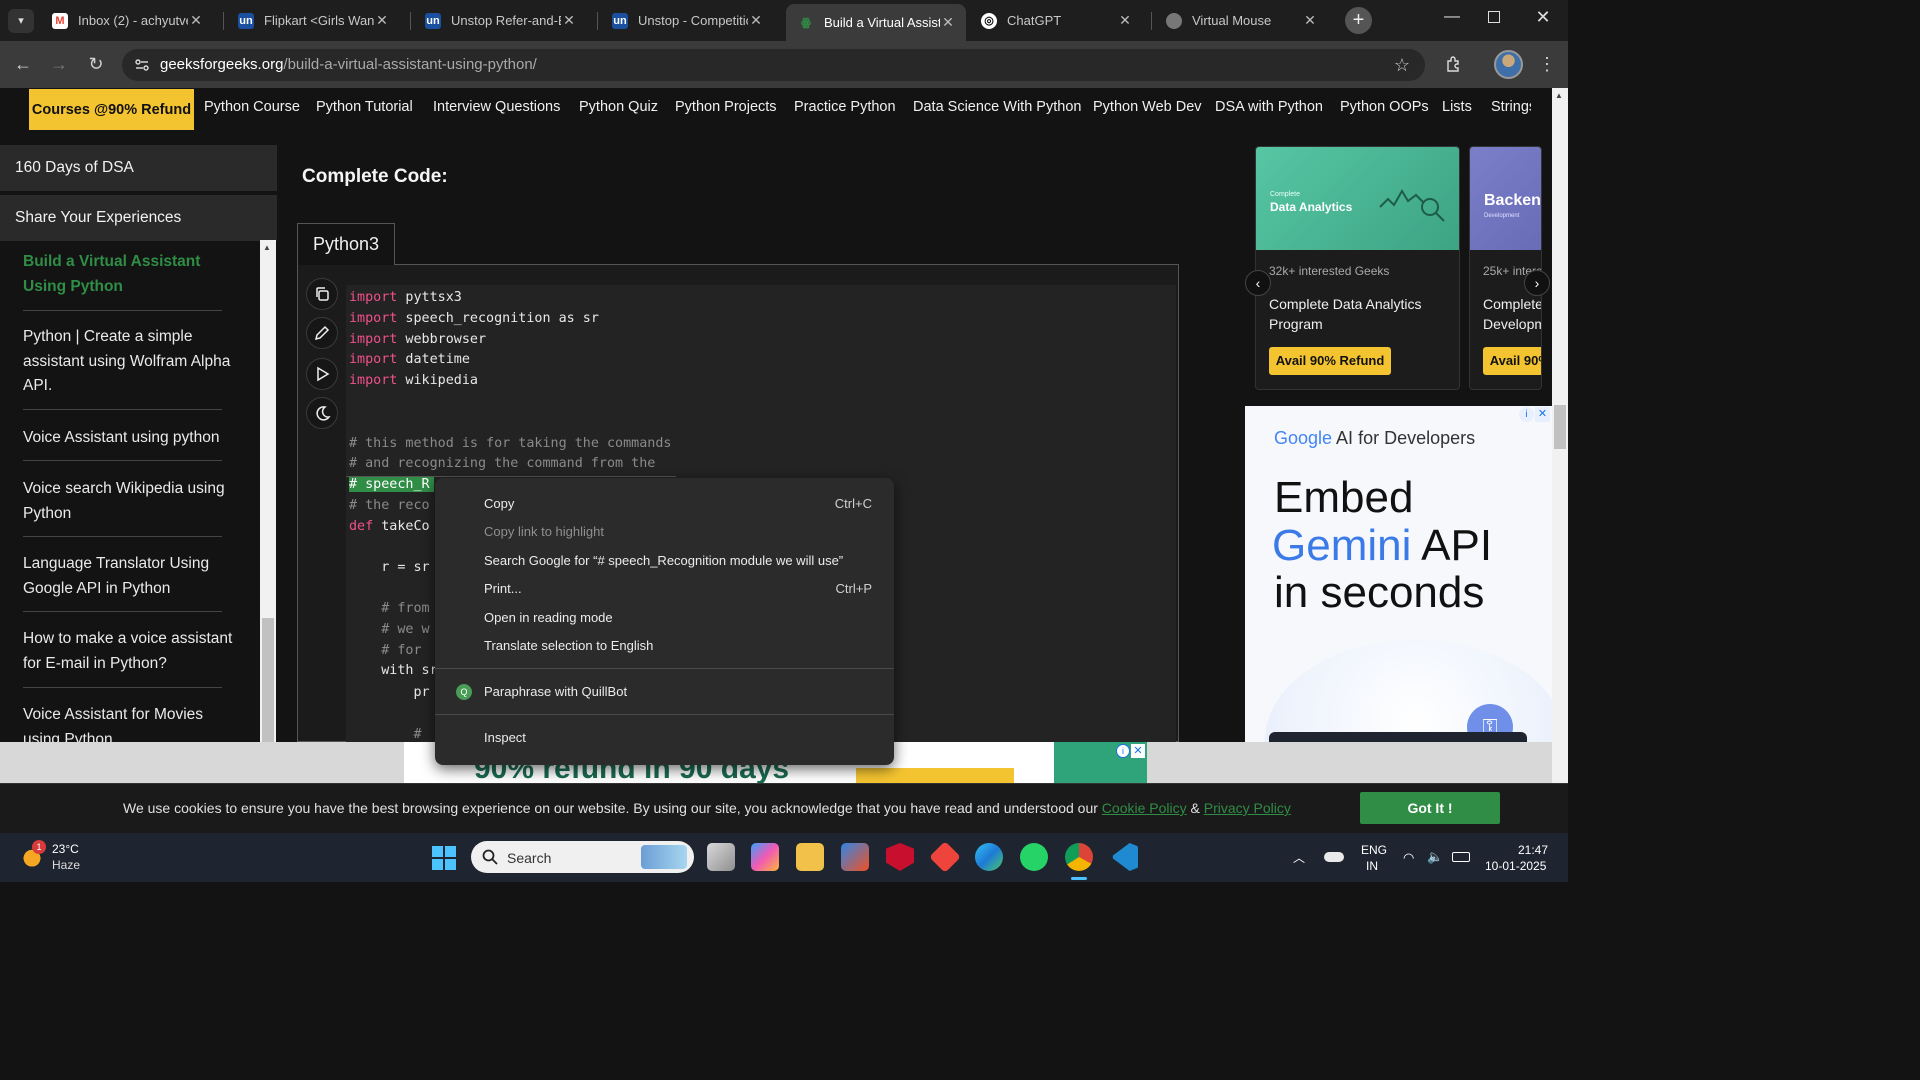 The width and height of the screenshot is (1920, 1080). Describe the element at coordinates (810, 857) in the screenshot. I see `file-explorer-icon` at that location.